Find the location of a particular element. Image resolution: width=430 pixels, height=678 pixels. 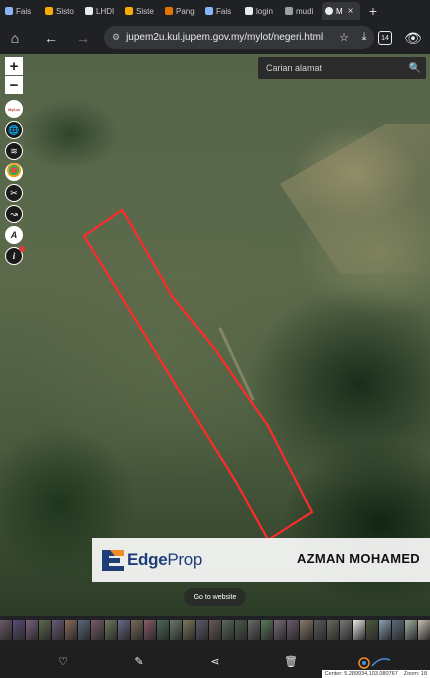

center-coordinates: Center: 5.289934,103.080767 is located at coordinates (361, 674).